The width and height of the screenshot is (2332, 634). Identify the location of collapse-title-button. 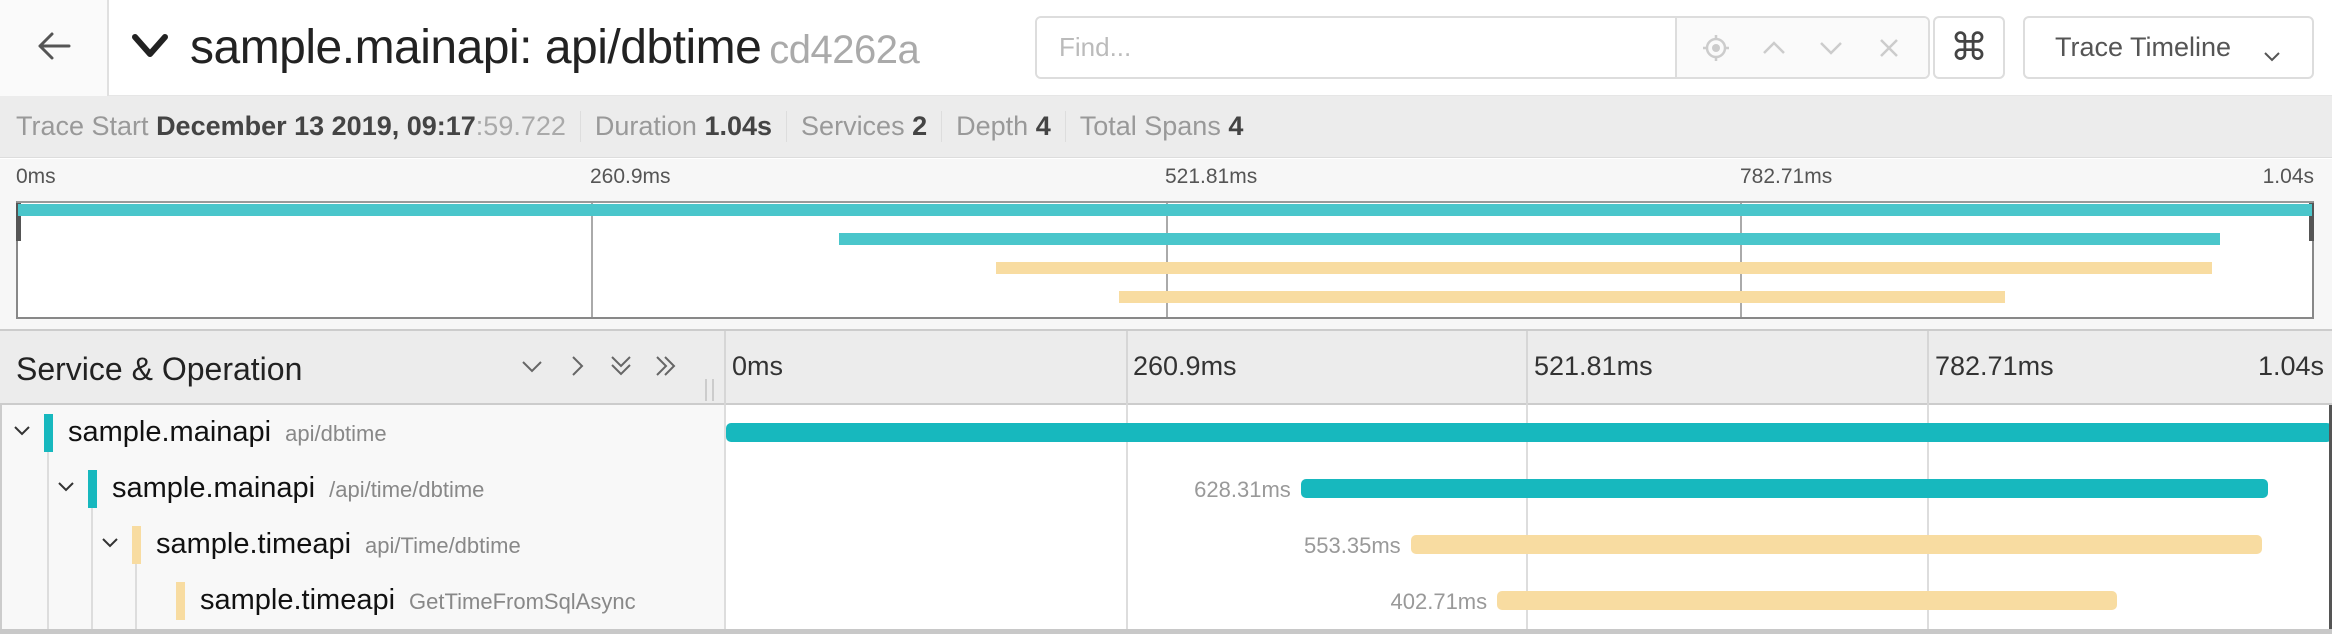
(150, 48).